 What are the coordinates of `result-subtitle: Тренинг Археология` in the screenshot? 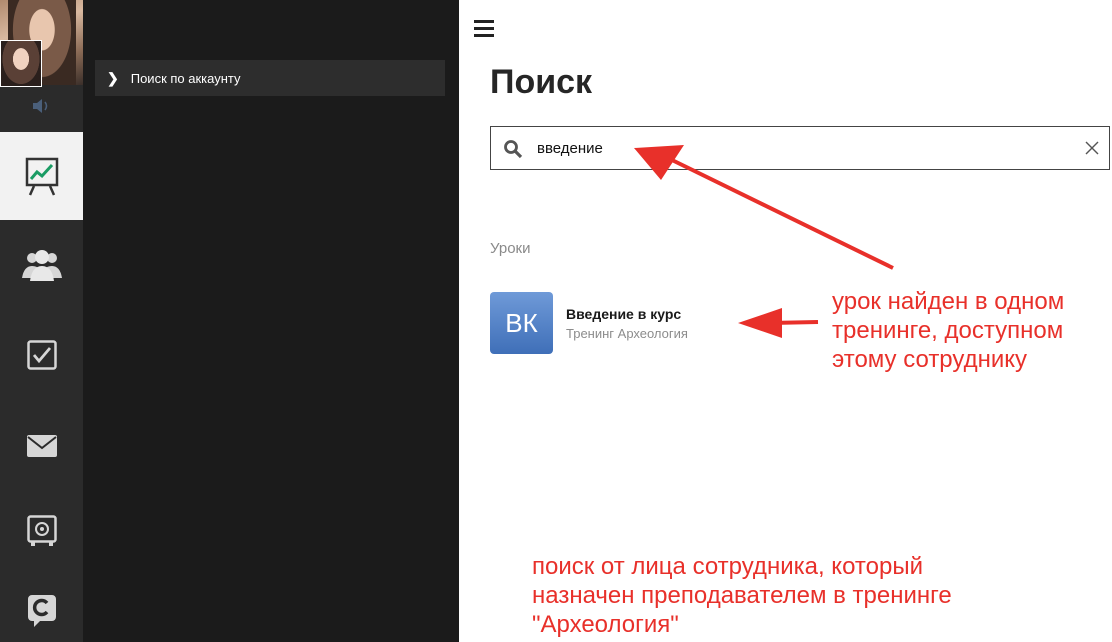 It's located at (627, 333).